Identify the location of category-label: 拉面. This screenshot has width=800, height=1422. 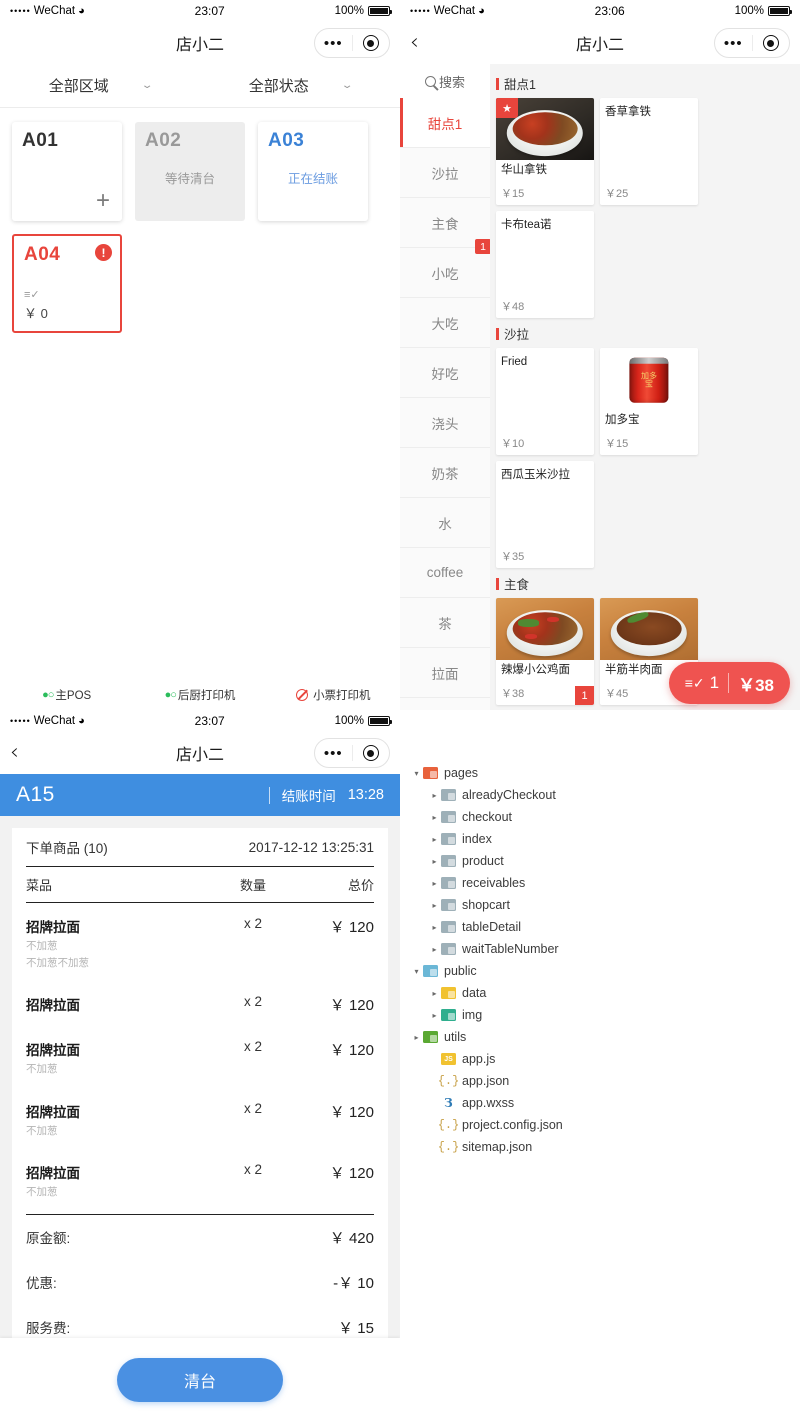
(445, 674).